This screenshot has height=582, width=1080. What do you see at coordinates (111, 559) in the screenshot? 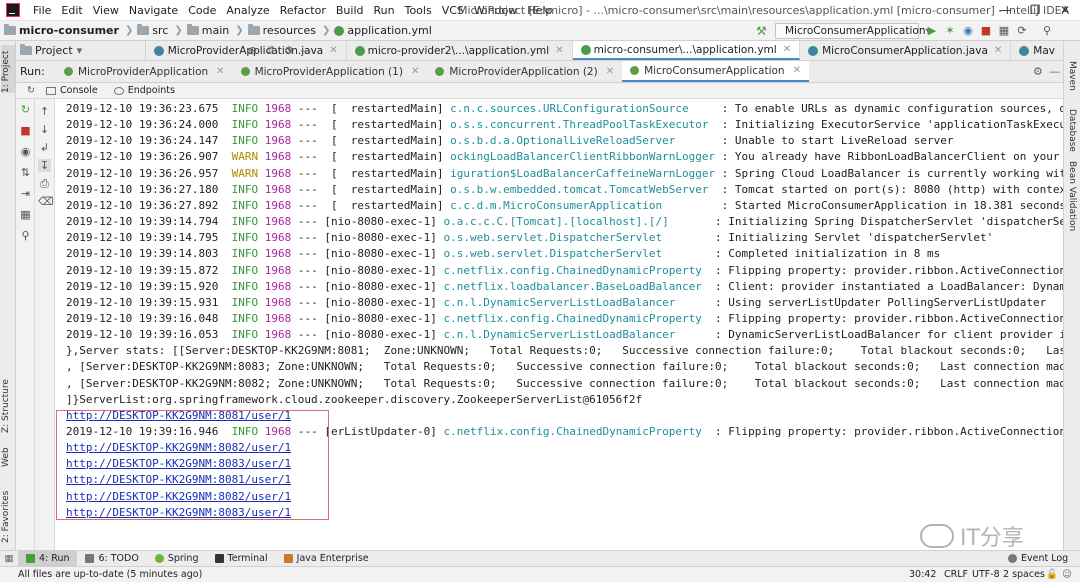
I see `bottom-tab-todo: 6: TODO` at bounding box center [111, 559].